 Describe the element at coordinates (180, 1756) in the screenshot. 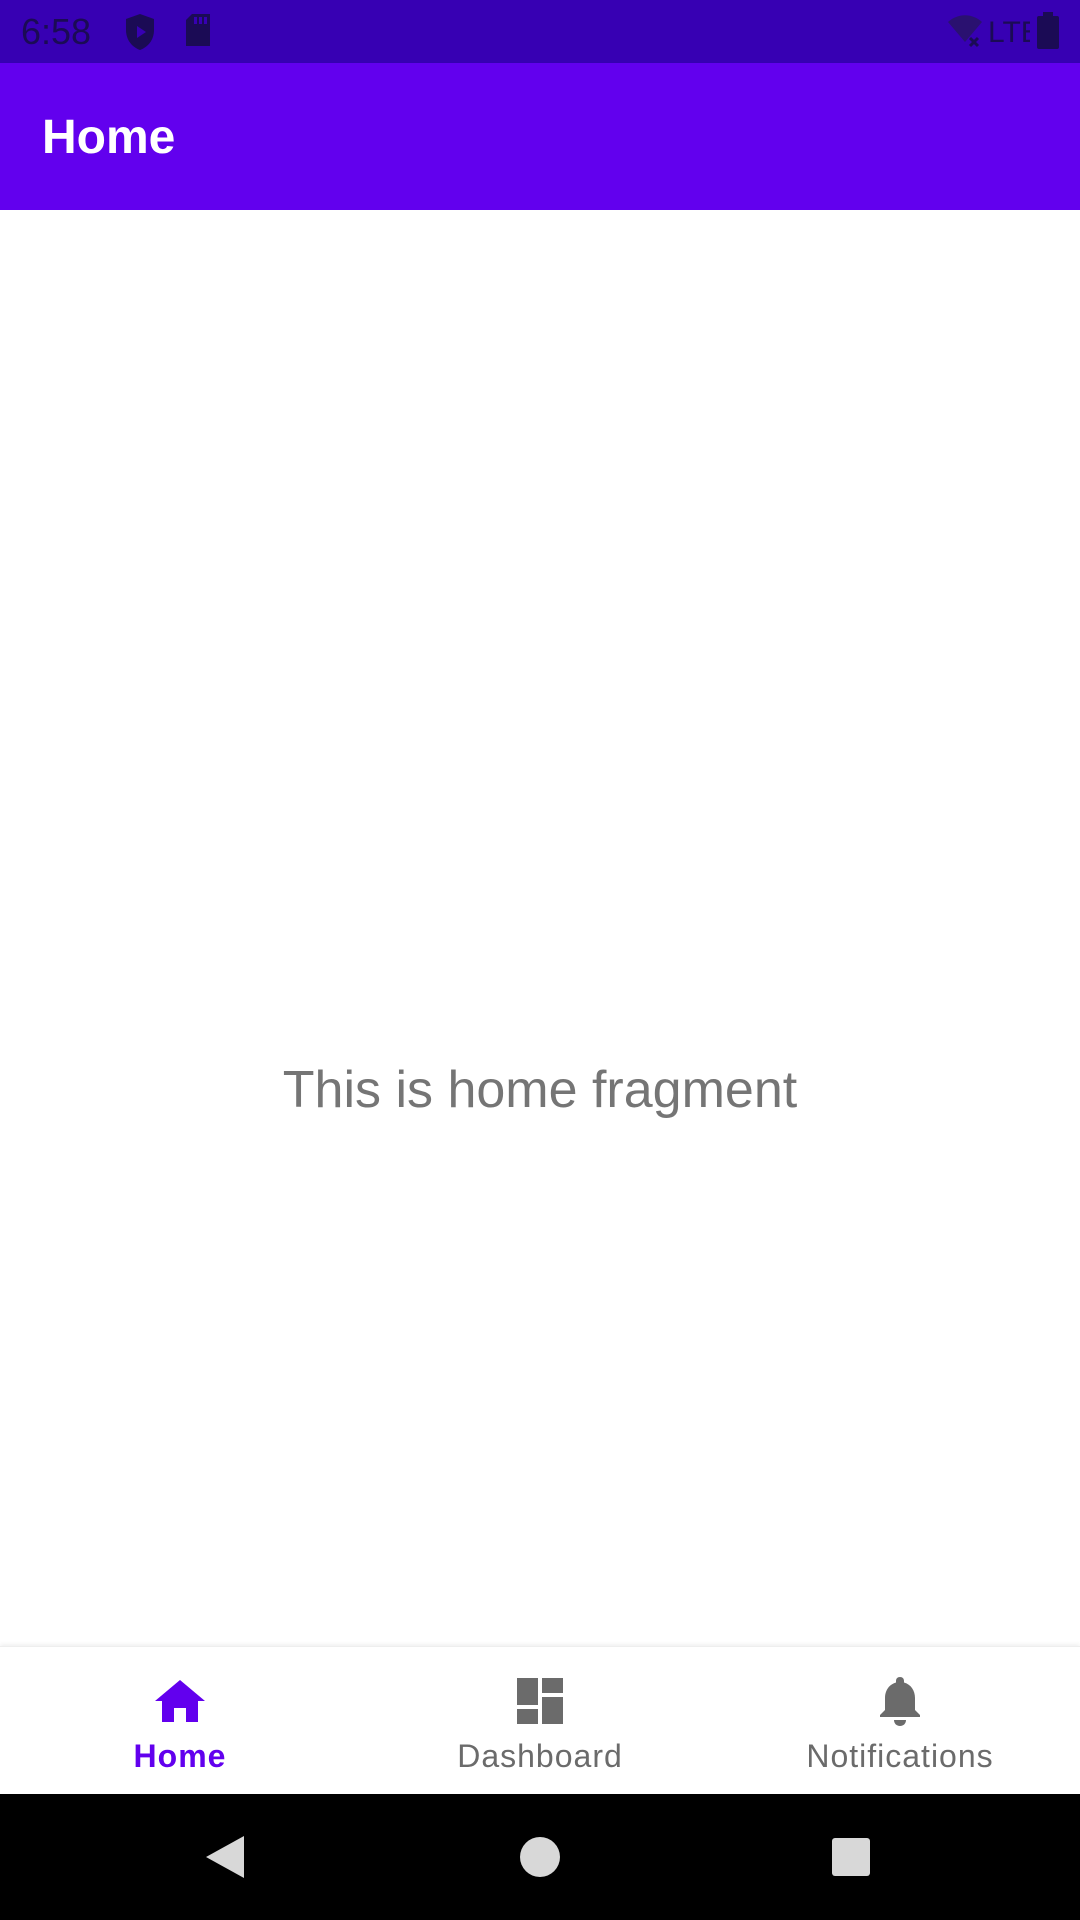

I see `nav-label-home: Home` at that location.